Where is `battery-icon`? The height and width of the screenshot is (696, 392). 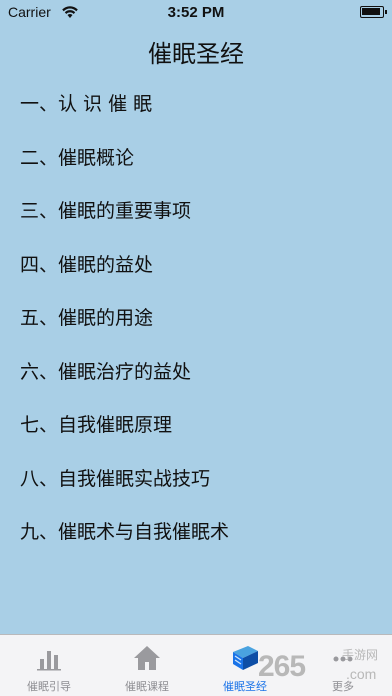 battery-icon is located at coordinates (373, 12).